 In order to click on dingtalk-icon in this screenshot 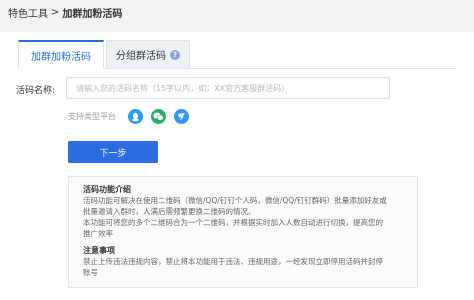, I will do `click(181, 116)`.